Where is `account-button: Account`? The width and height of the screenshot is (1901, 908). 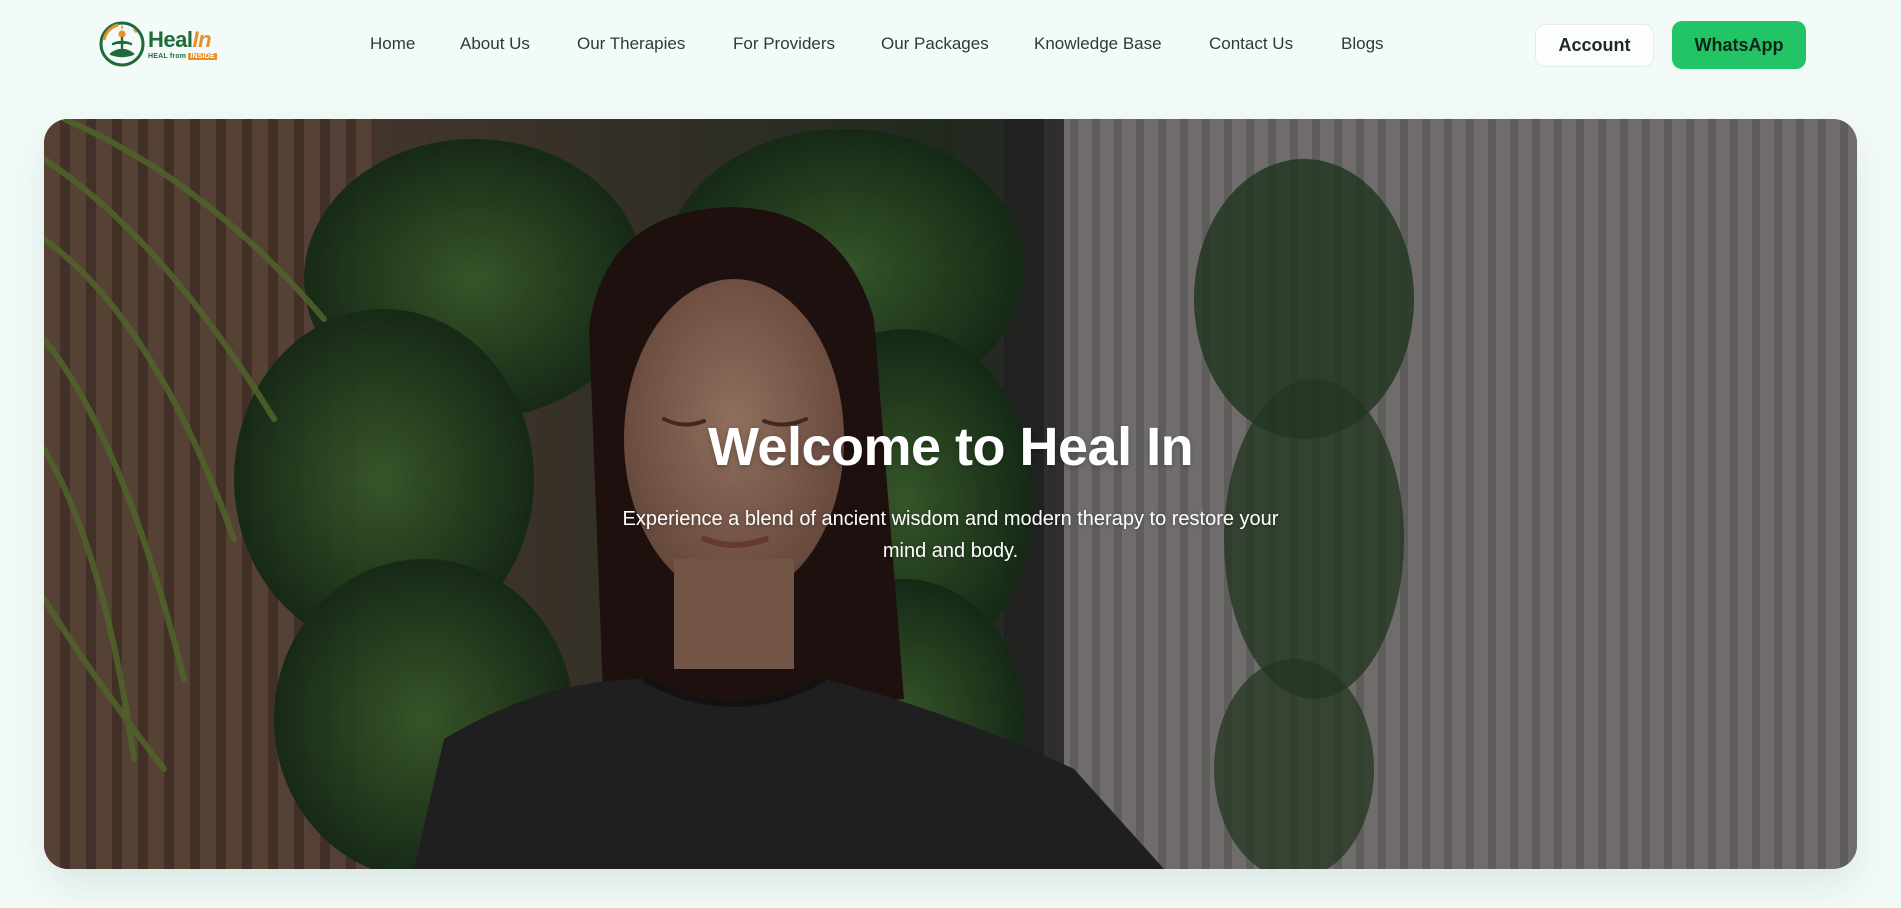
account-button: Account is located at coordinates (1594, 45).